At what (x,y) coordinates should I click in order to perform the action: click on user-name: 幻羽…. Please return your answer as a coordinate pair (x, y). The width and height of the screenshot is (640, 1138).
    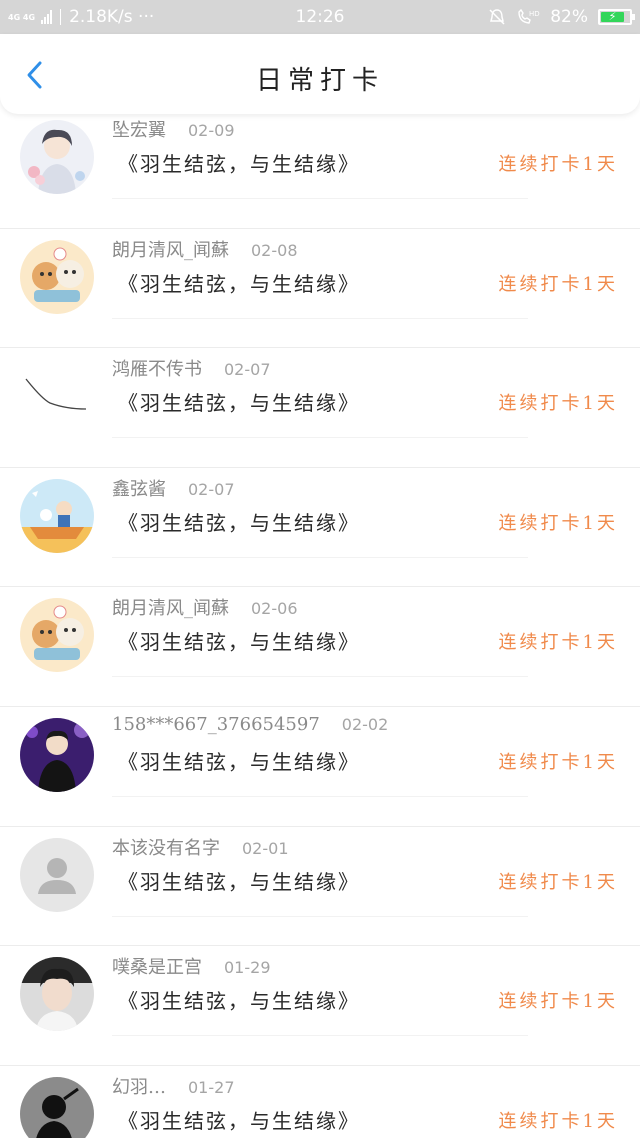
    Looking at the image, I should click on (139, 1086).